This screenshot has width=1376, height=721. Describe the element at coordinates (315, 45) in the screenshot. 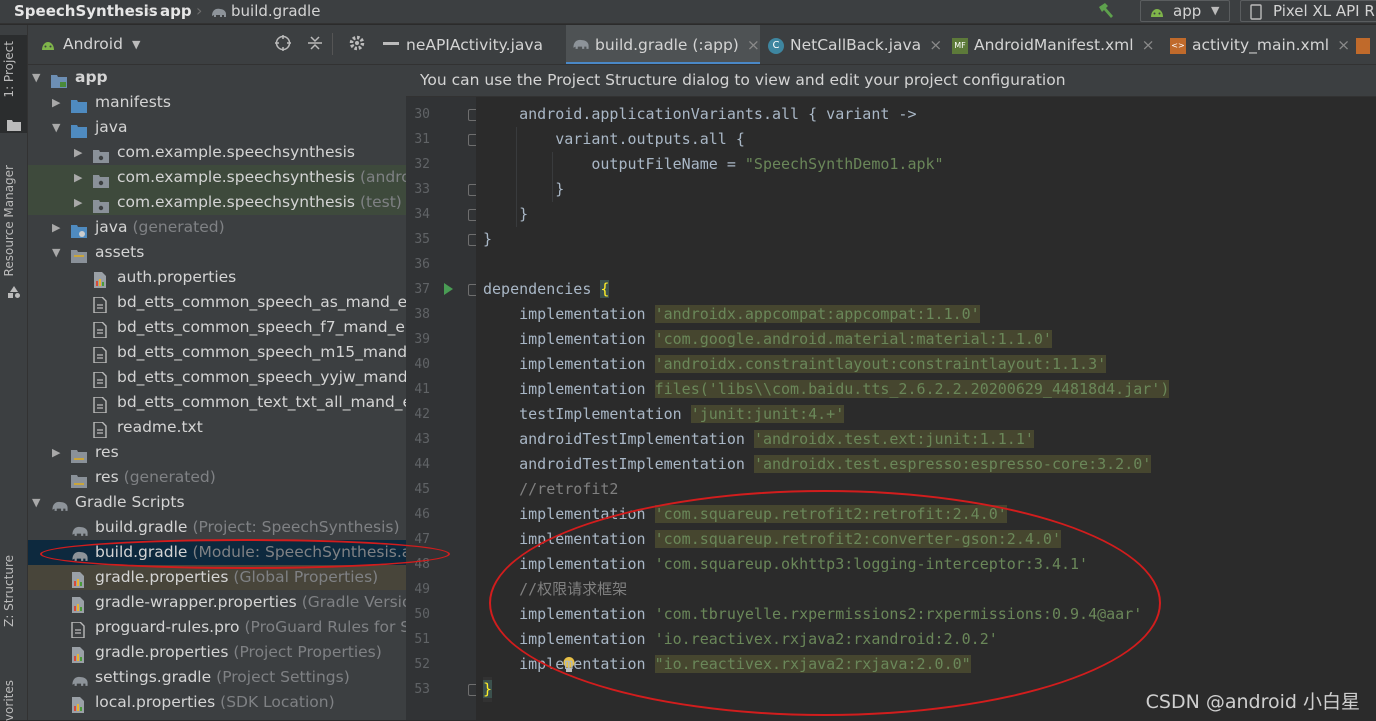

I see `collapse-all-icon` at that location.